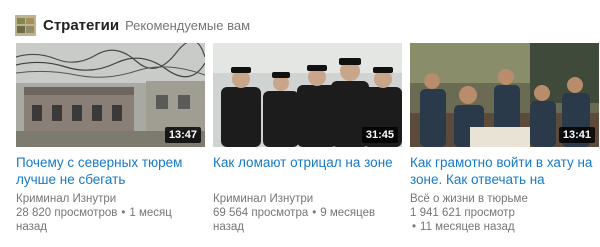  Describe the element at coordinates (25, 25) in the screenshot. I see `channel-avatar-icon` at that location.